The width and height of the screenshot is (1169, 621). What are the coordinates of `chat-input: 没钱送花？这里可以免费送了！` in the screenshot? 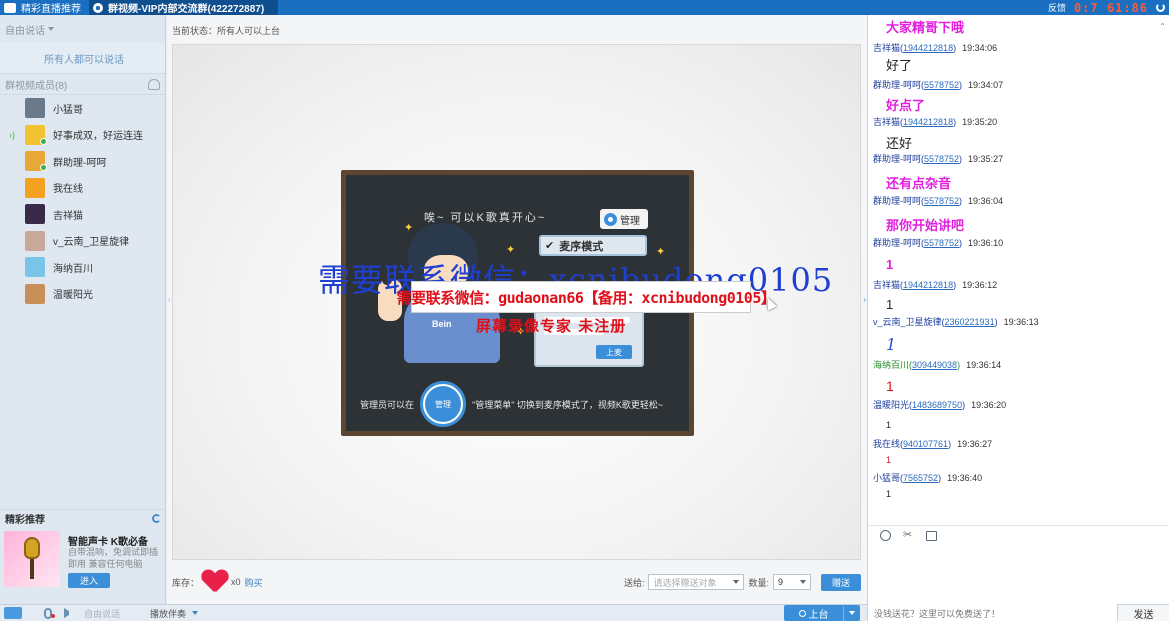 It's located at (993, 613).